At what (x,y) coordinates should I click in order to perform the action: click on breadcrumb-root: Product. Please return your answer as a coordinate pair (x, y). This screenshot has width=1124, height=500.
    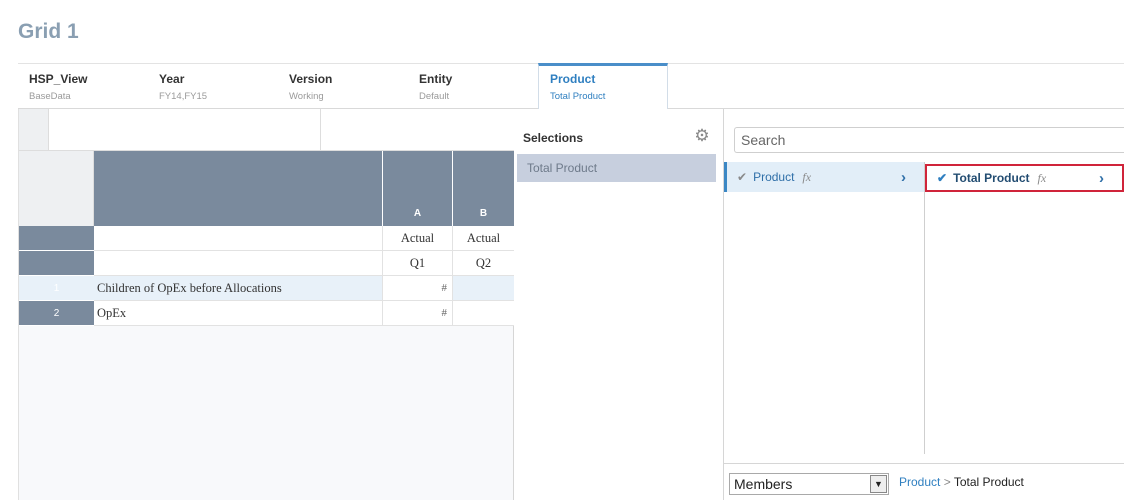
    Looking at the image, I should click on (919, 482).